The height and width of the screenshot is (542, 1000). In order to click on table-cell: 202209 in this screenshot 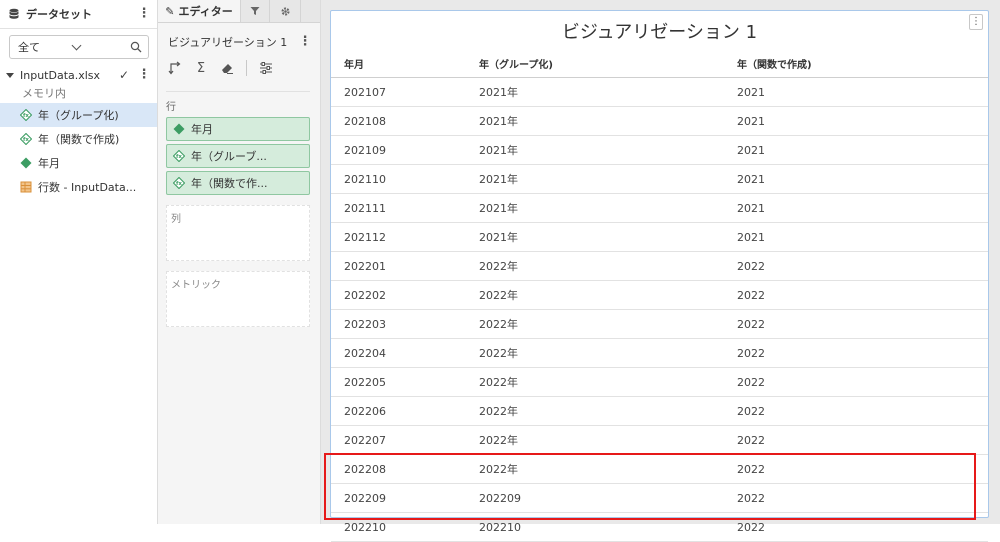, I will do `click(607, 498)`.